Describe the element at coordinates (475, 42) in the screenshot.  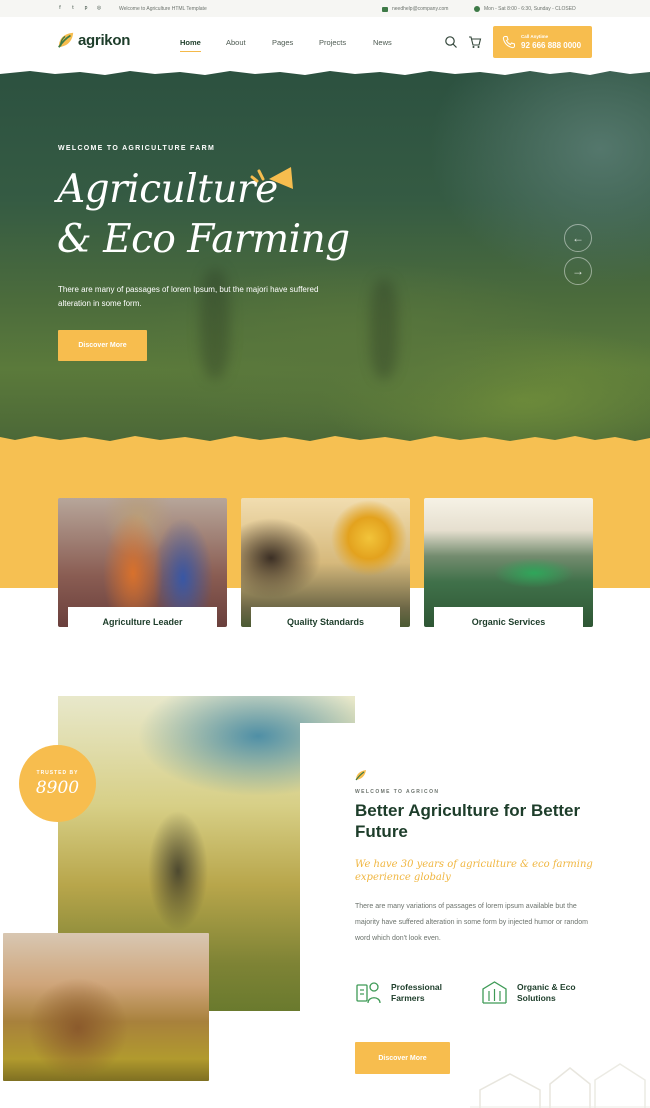
I see `cart-icon` at that location.